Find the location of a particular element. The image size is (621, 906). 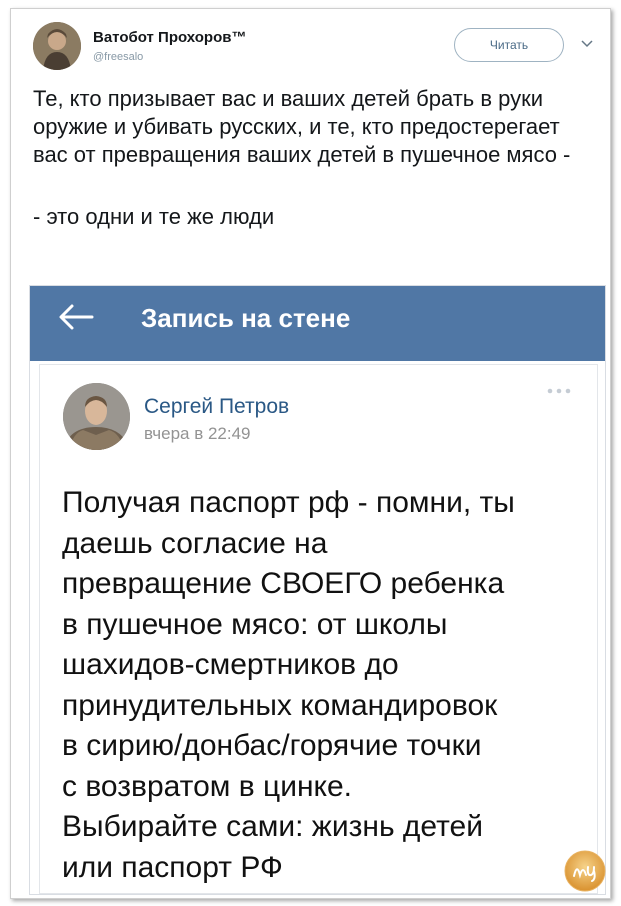

tweet-text-end: - это одни и те же люди is located at coordinates (154, 216).